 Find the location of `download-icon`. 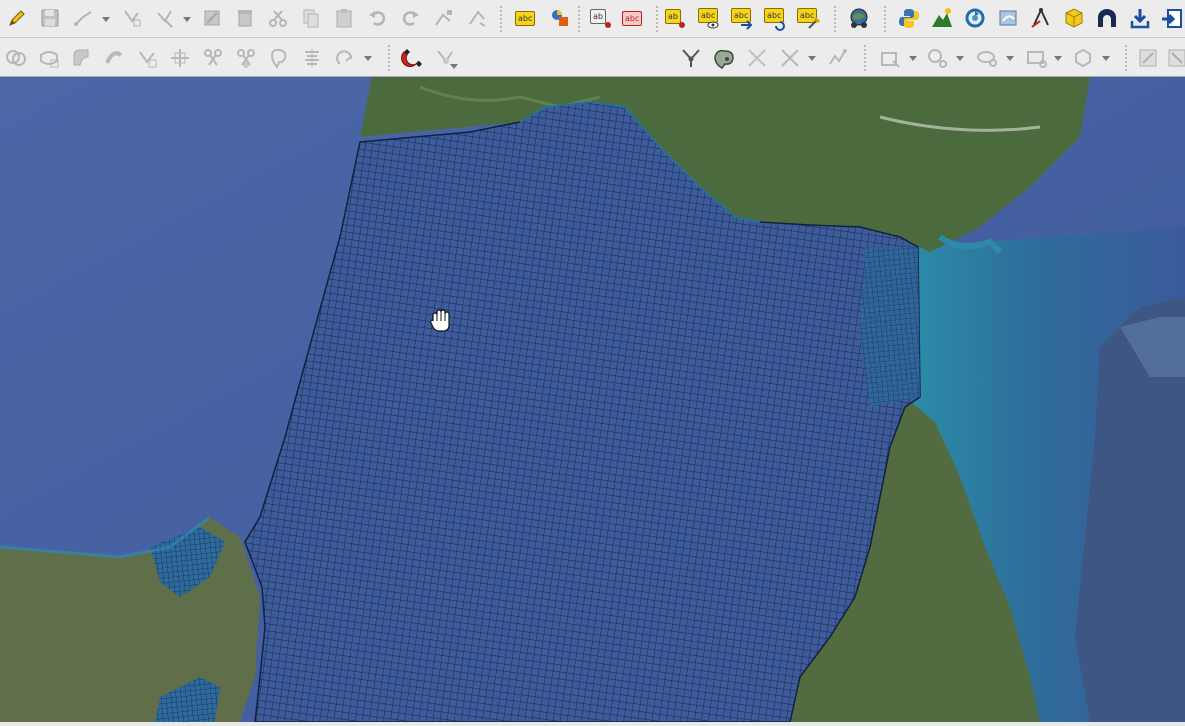

download-icon is located at coordinates (1140, 18).